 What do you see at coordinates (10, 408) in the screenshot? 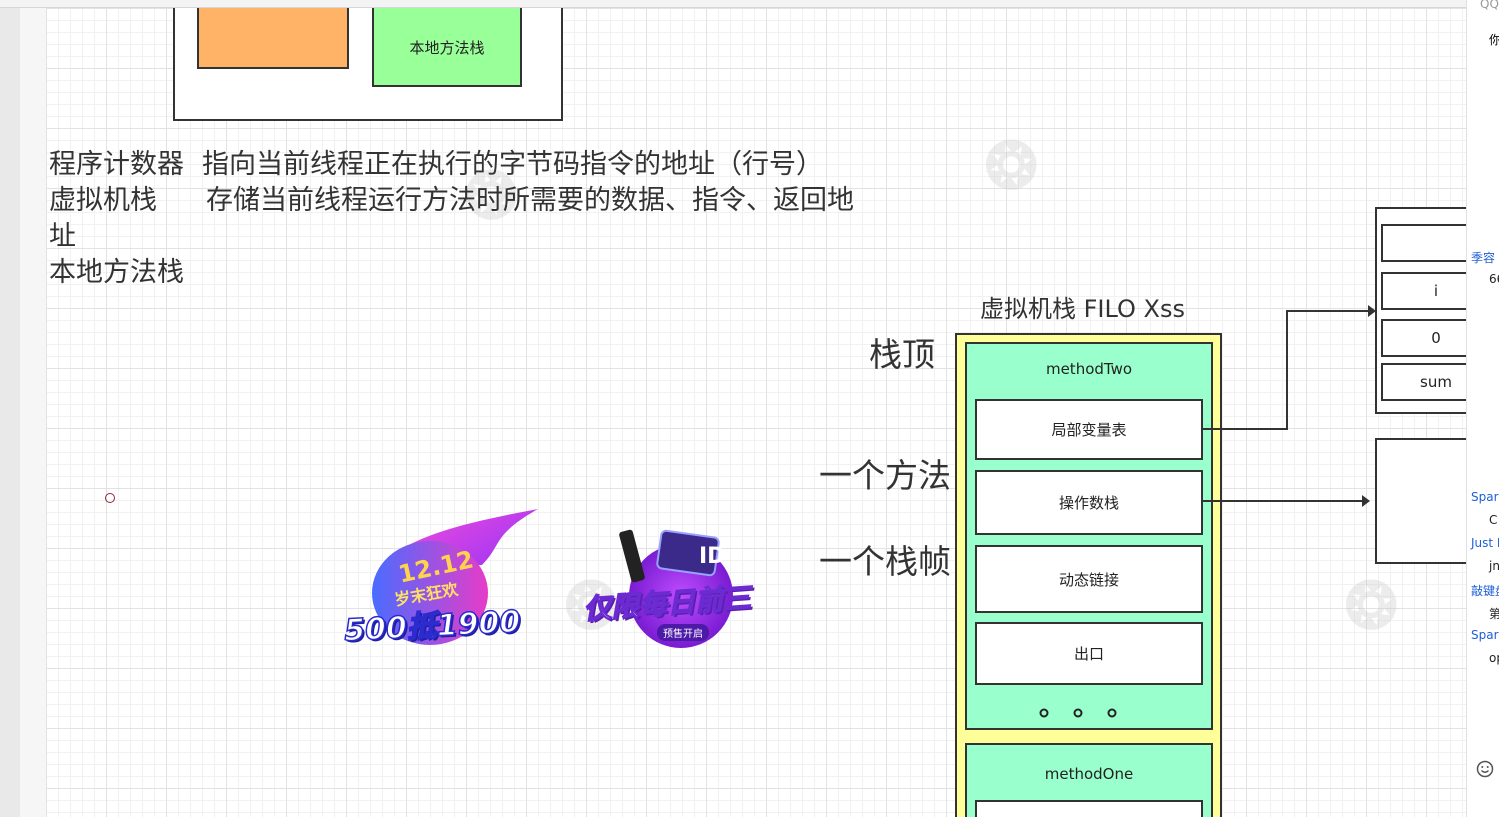
I see `left-gutter` at bounding box center [10, 408].